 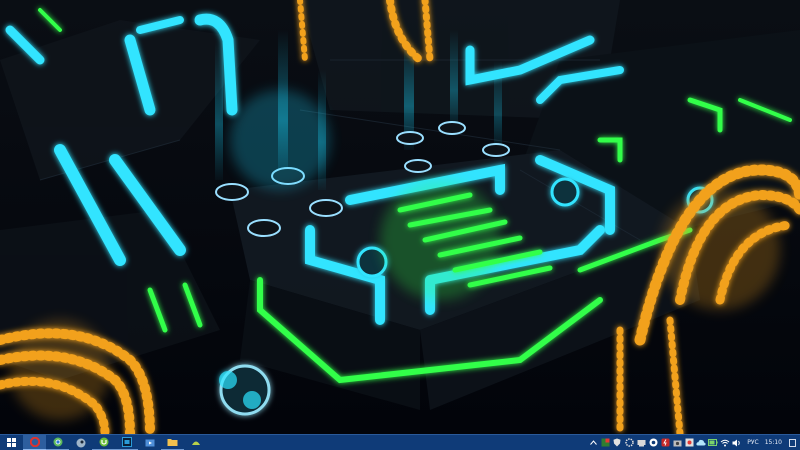 I want to click on gear-icon, so click(x=629, y=443).